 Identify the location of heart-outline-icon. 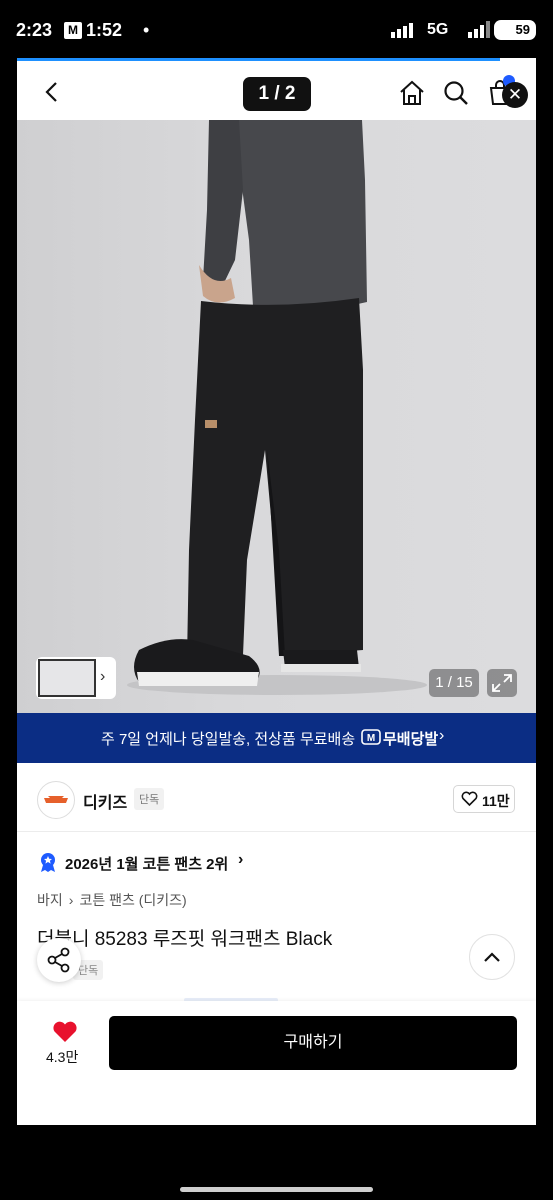
(469, 799).